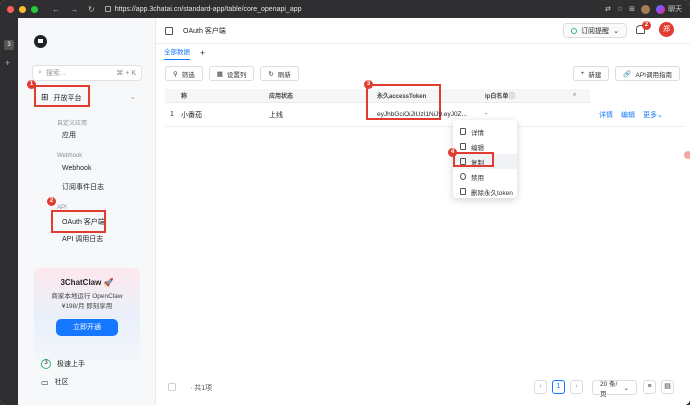 This screenshot has height=405, width=690. Describe the element at coordinates (477, 178) in the screenshot. I see `menu-item-disable-label: 禁用` at that location.